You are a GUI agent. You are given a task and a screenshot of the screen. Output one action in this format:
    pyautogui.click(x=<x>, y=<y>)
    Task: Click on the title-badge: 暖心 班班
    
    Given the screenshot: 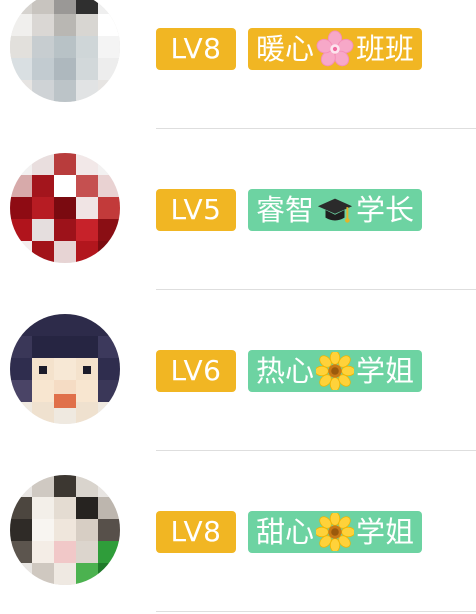 What is the action you would take?
    pyautogui.click(x=335, y=49)
    